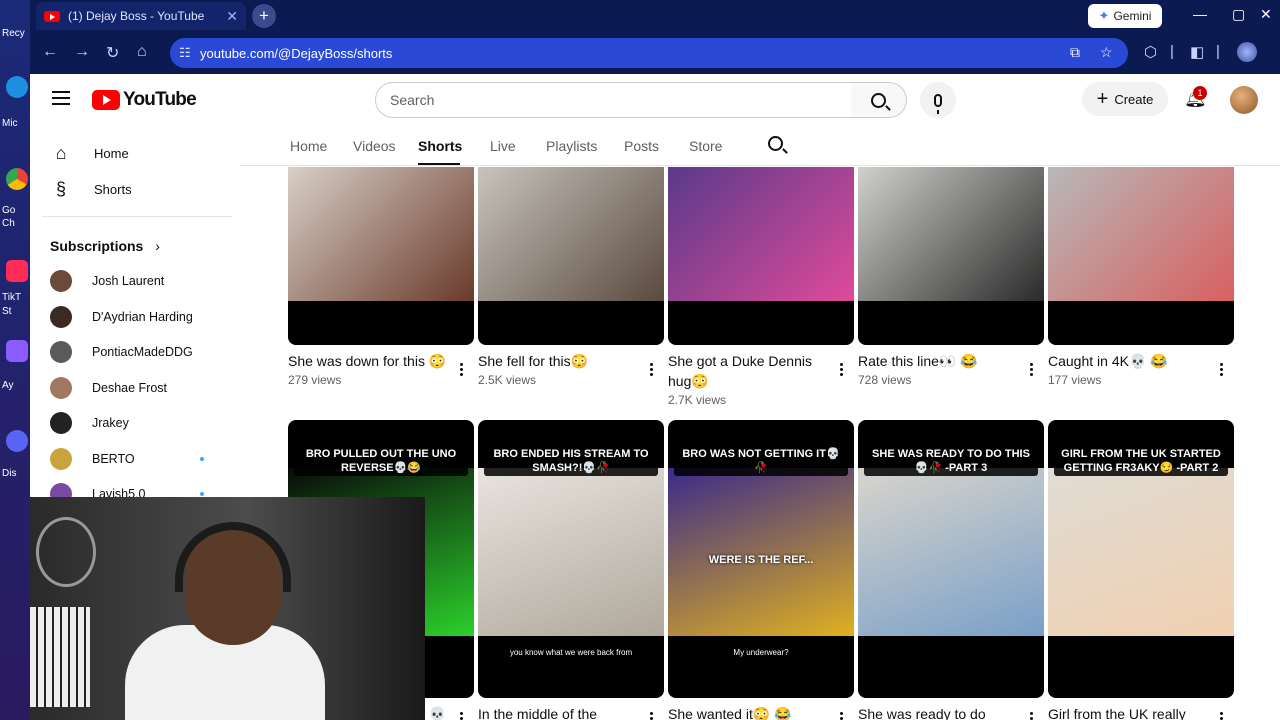 This screenshot has width=1280, height=720. I want to click on app-desktop-icon, so click(17, 351).